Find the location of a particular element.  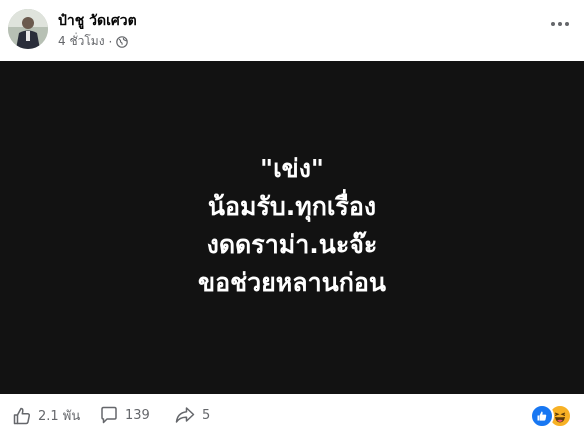

post-footer: 2.1 พัน 139 5 is located at coordinates (292, 415).